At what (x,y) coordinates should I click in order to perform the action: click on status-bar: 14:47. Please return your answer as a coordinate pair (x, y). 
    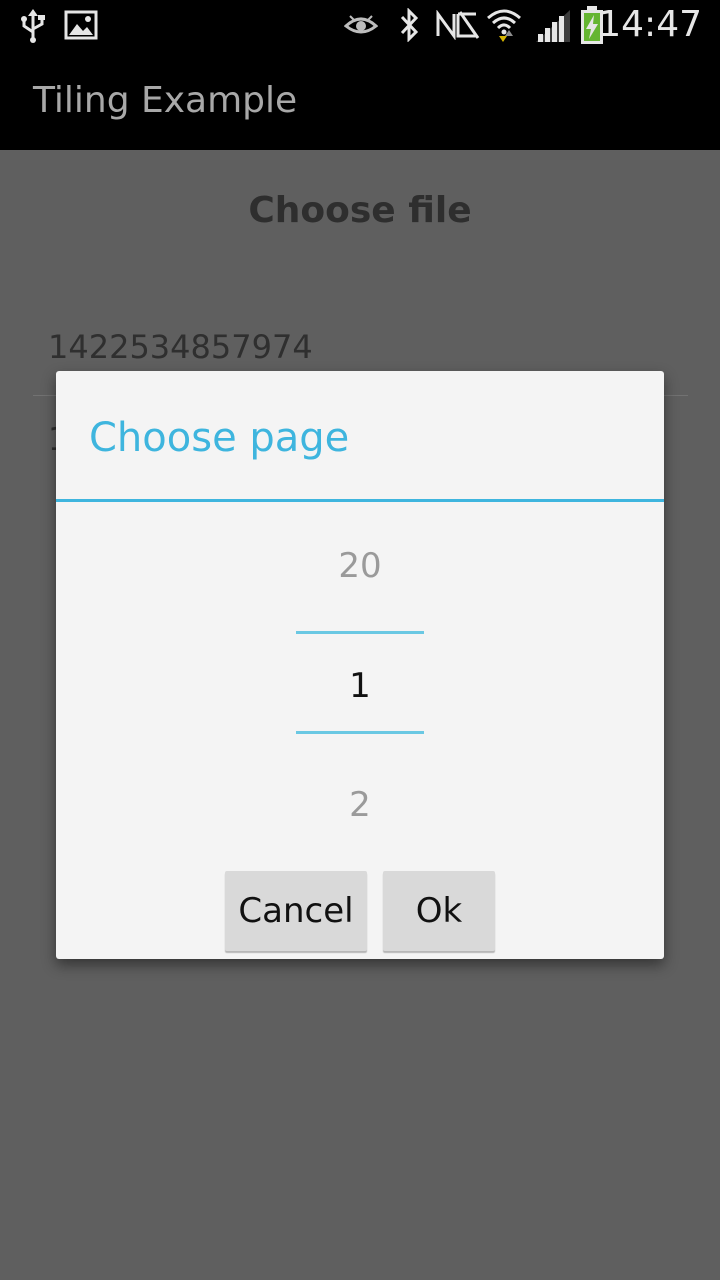
    Looking at the image, I should click on (360, 25).